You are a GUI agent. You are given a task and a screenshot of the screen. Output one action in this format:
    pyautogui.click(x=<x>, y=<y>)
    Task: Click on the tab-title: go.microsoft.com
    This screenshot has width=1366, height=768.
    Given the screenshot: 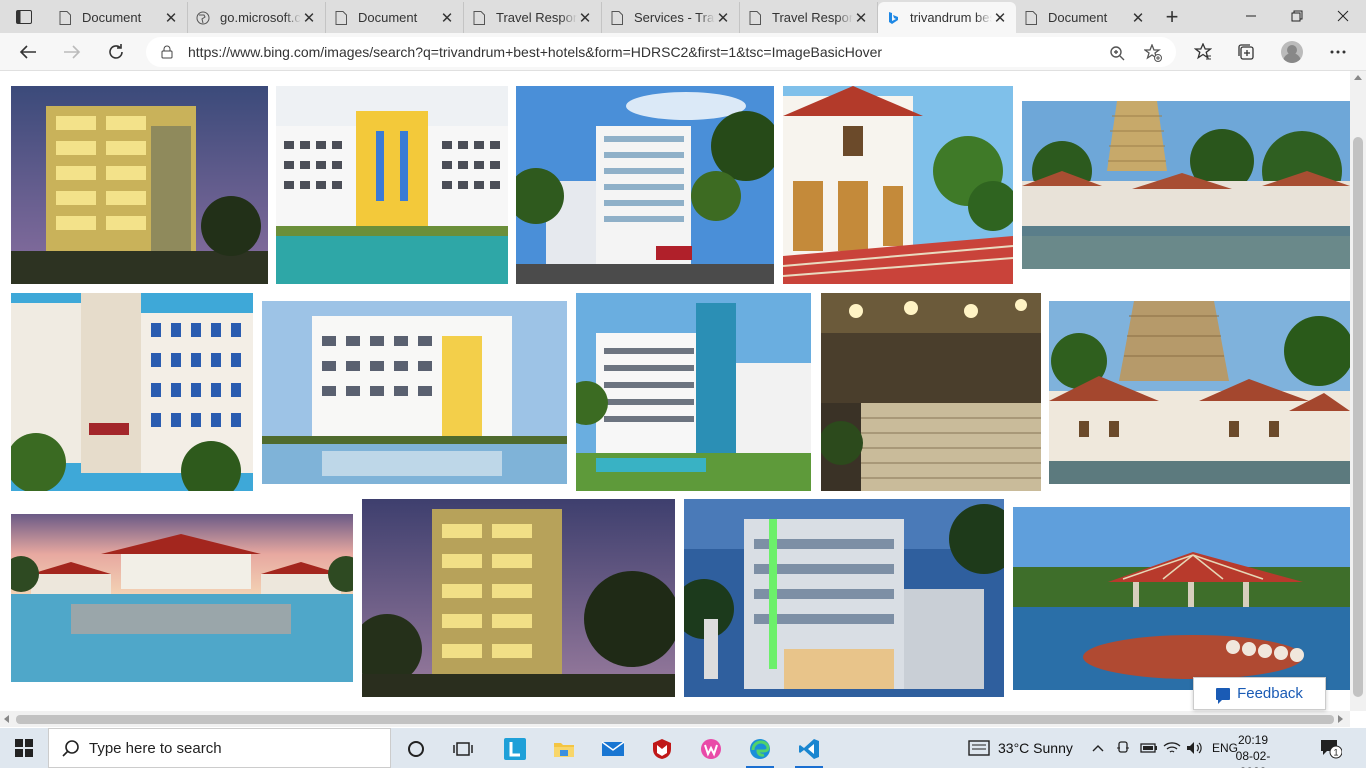 What is the action you would take?
    pyautogui.click(x=260, y=17)
    